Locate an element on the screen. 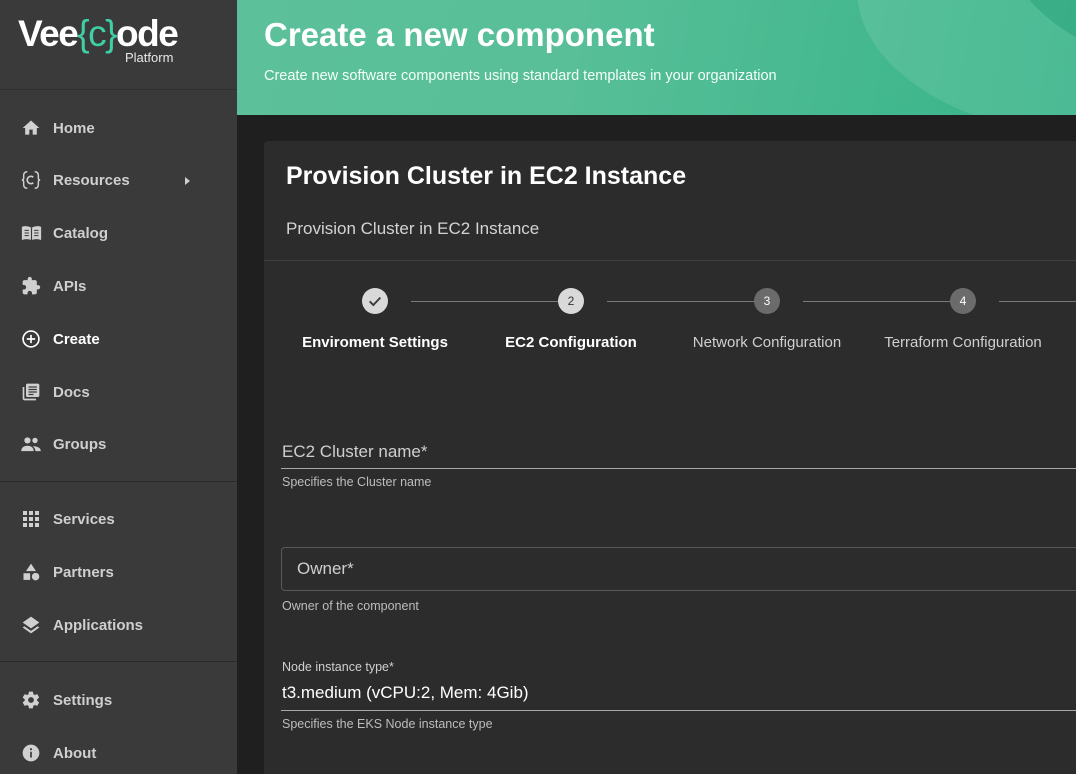  logo: Vee{c}ode Platform is located at coordinates (118, 45).